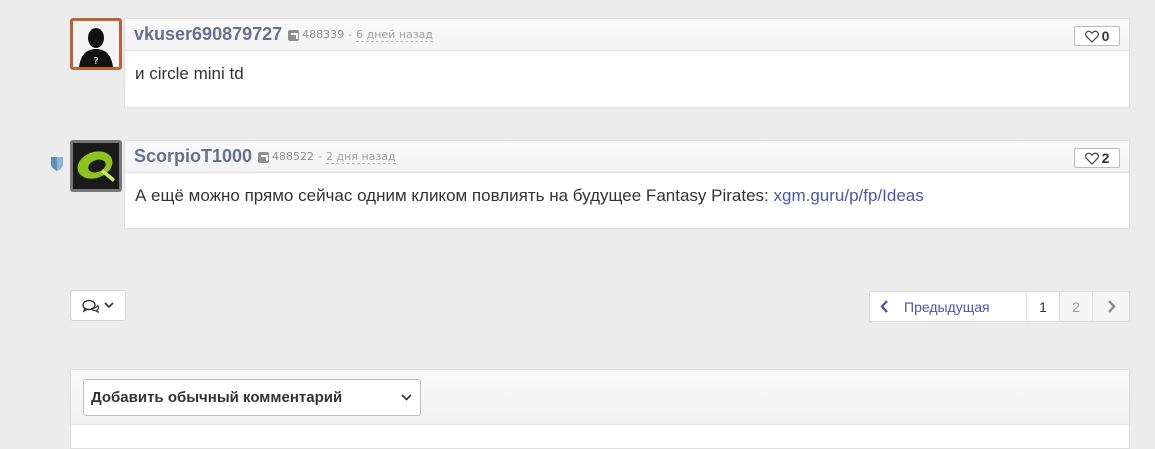 This screenshot has width=1155, height=449. What do you see at coordinates (627, 157) in the screenshot?
I see `comment-header: ScorpioT1000 488522 - 2 дня назад 2` at bounding box center [627, 157].